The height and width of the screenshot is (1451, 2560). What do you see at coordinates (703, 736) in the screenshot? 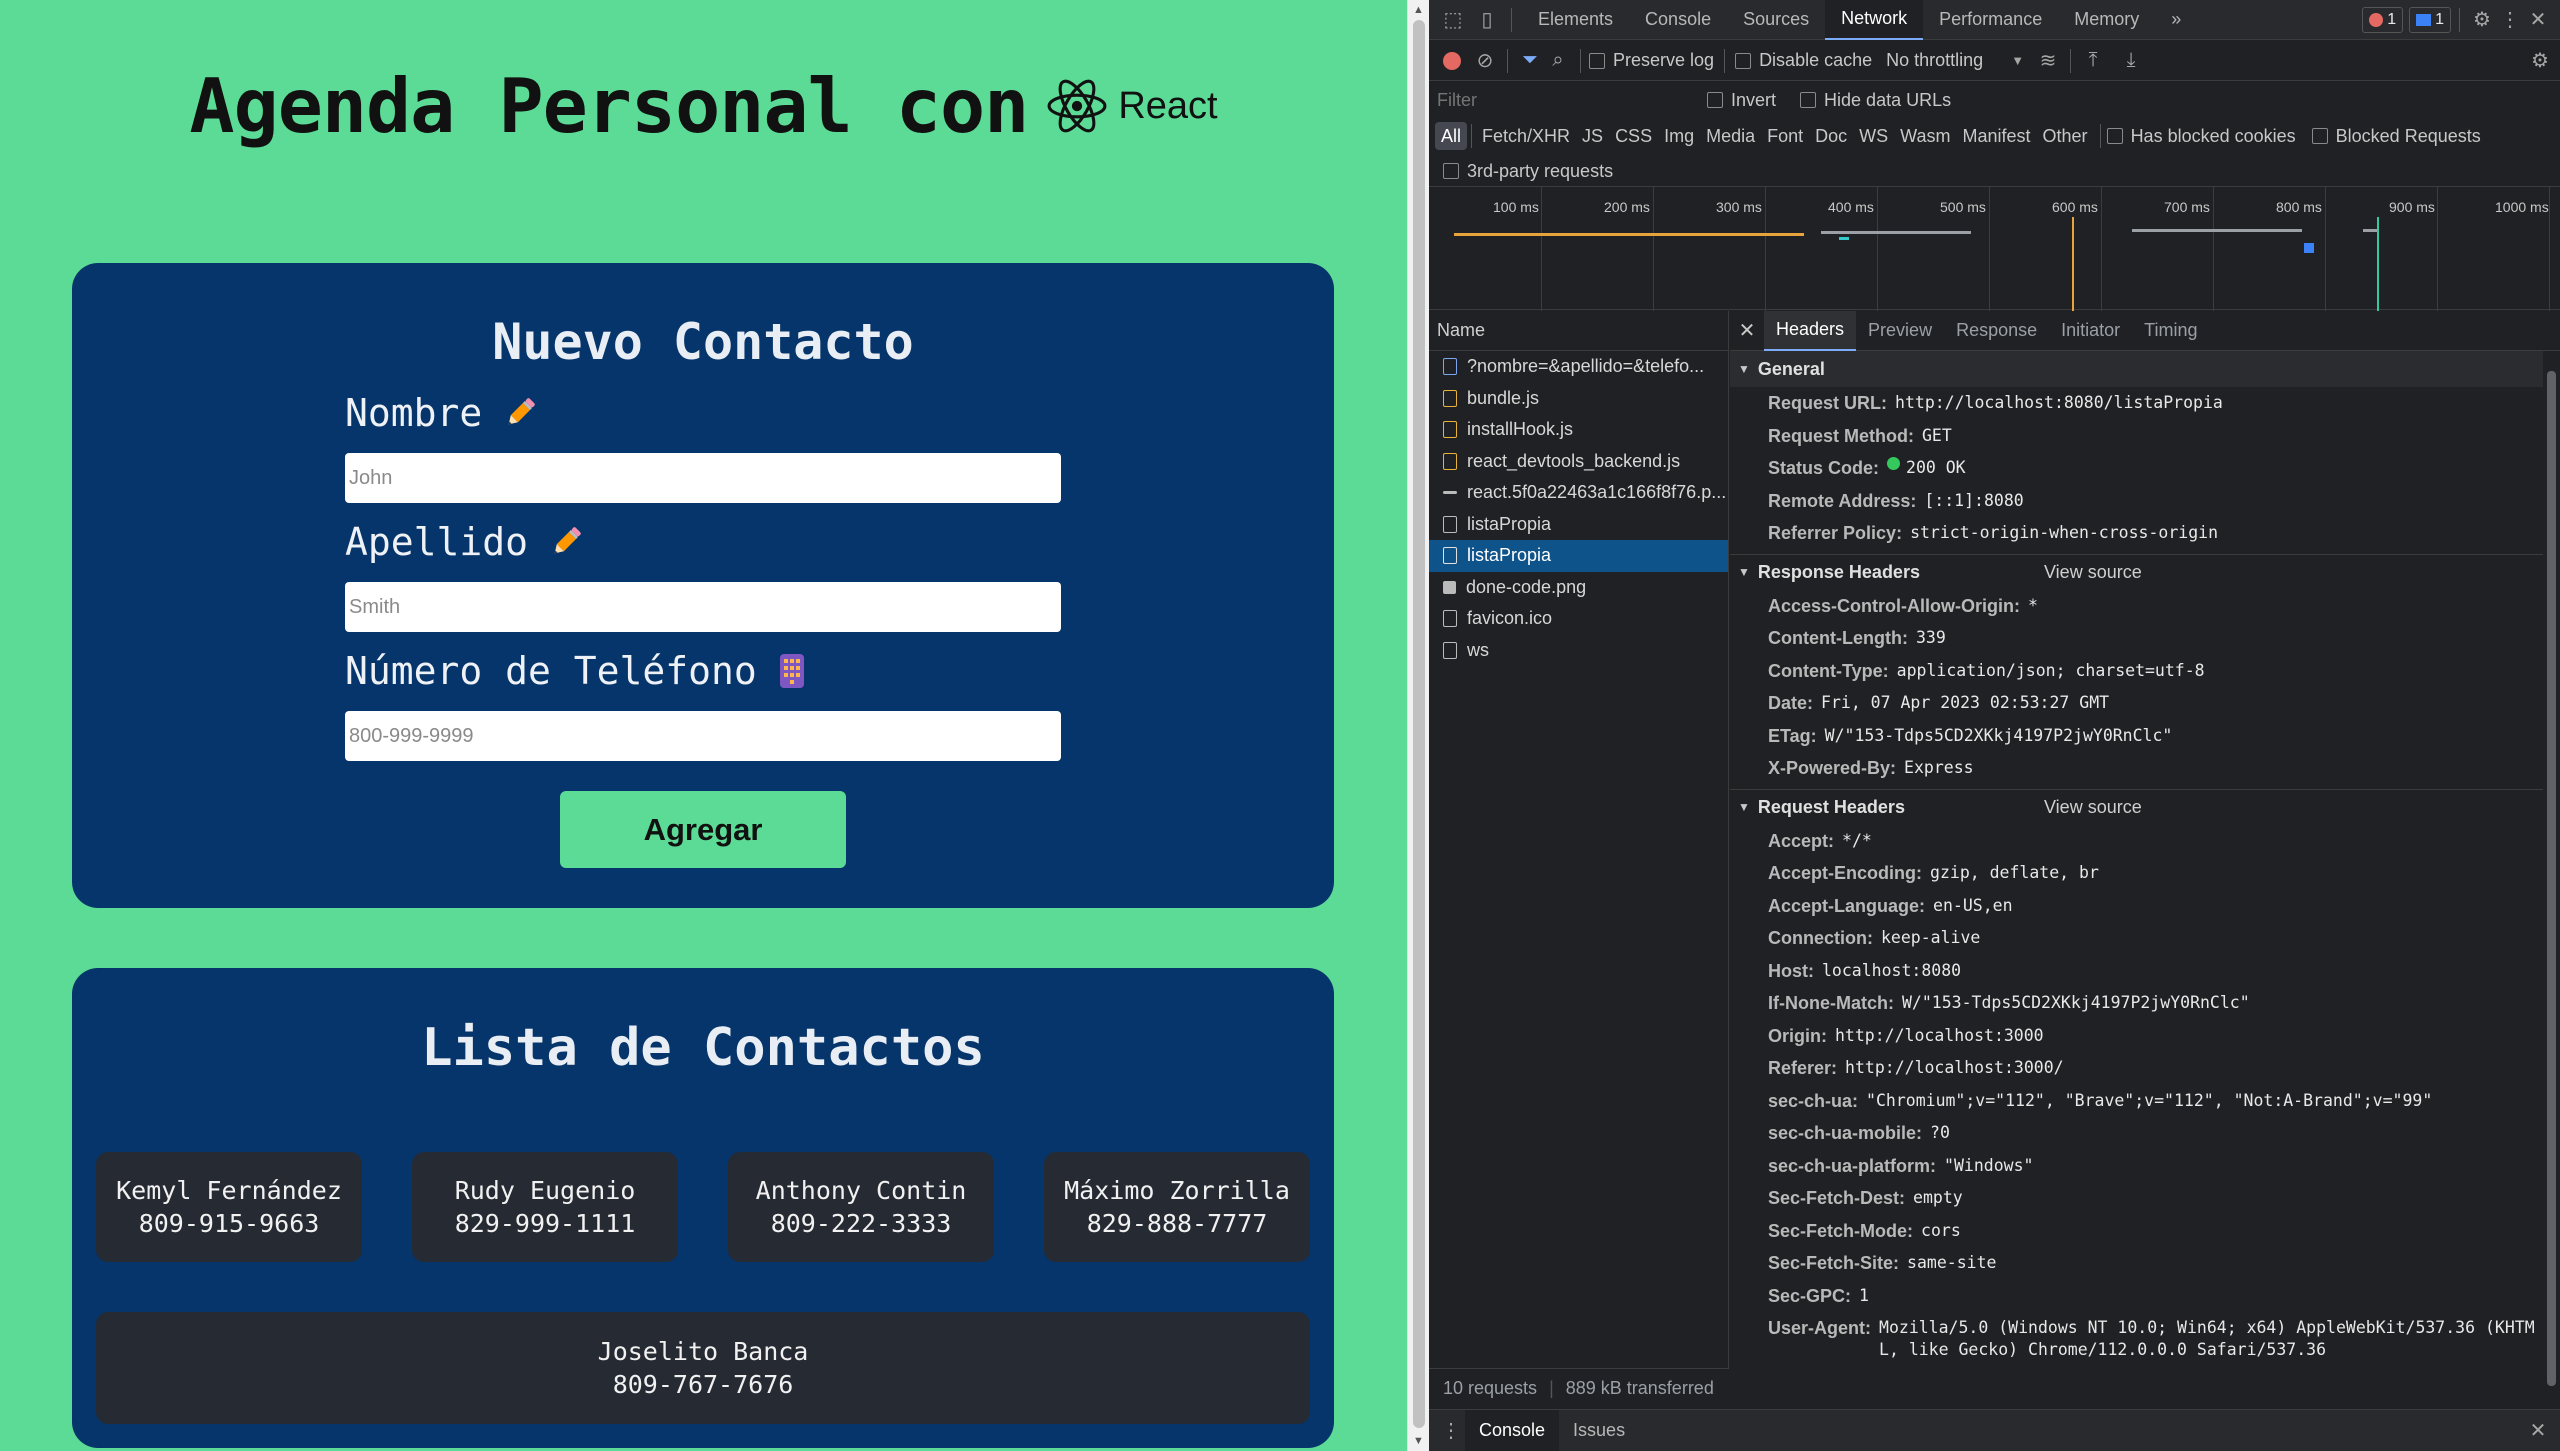
I see `phone-input` at bounding box center [703, 736].